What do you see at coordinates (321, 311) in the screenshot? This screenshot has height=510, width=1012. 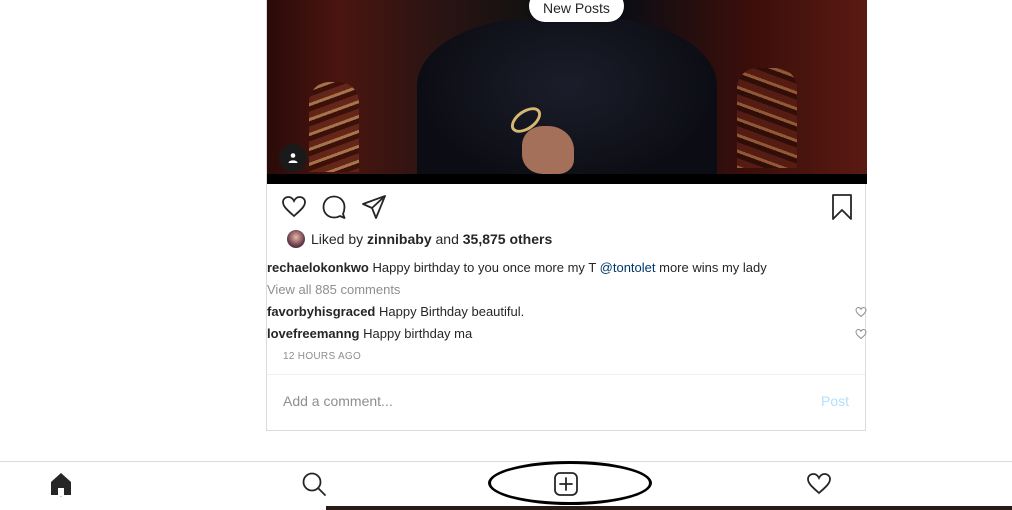 I see `comment-username: favorbyhisgraced` at bounding box center [321, 311].